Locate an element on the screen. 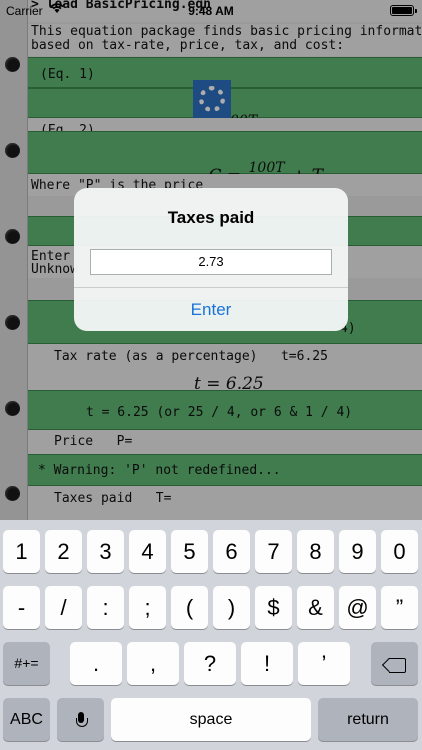 This screenshot has width=422, height=750. key-0: 0 is located at coordinates (399, 551).